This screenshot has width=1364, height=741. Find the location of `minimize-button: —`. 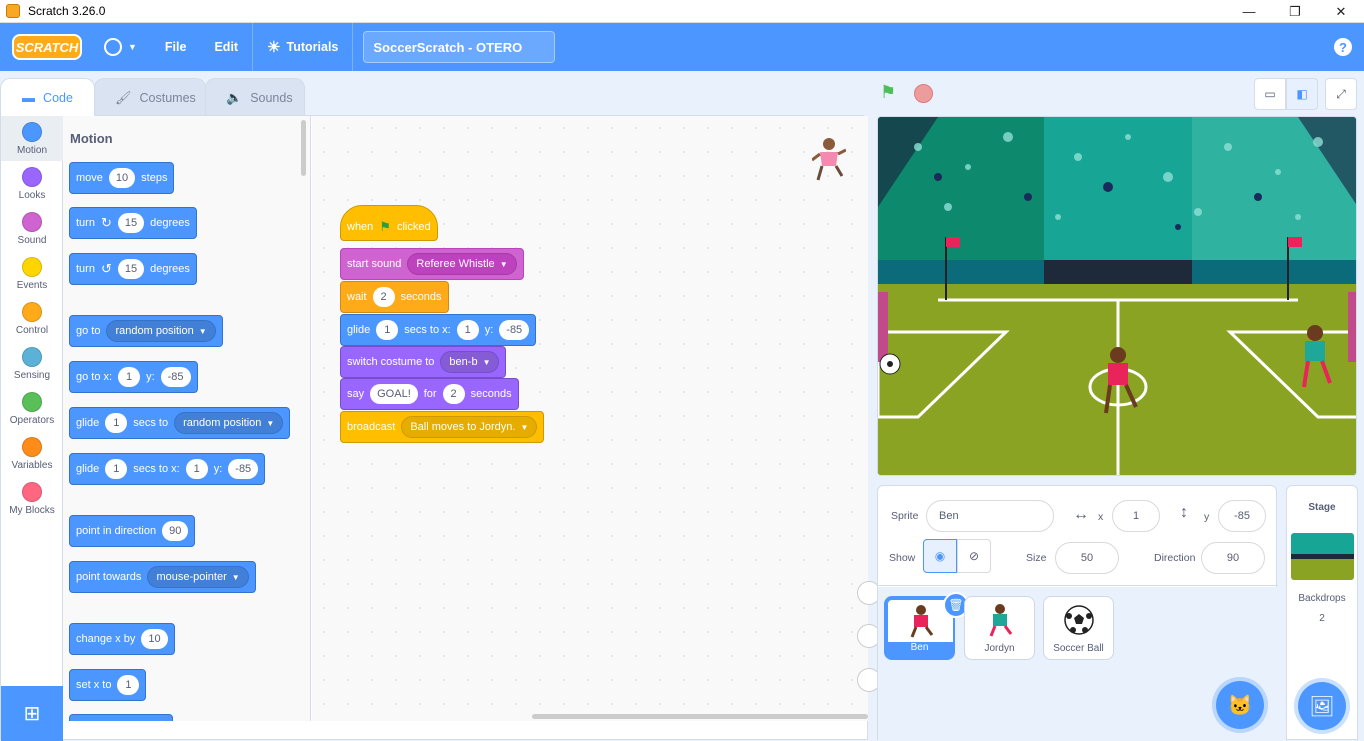

minimize-button: — is located at coordinates (1249, 11).